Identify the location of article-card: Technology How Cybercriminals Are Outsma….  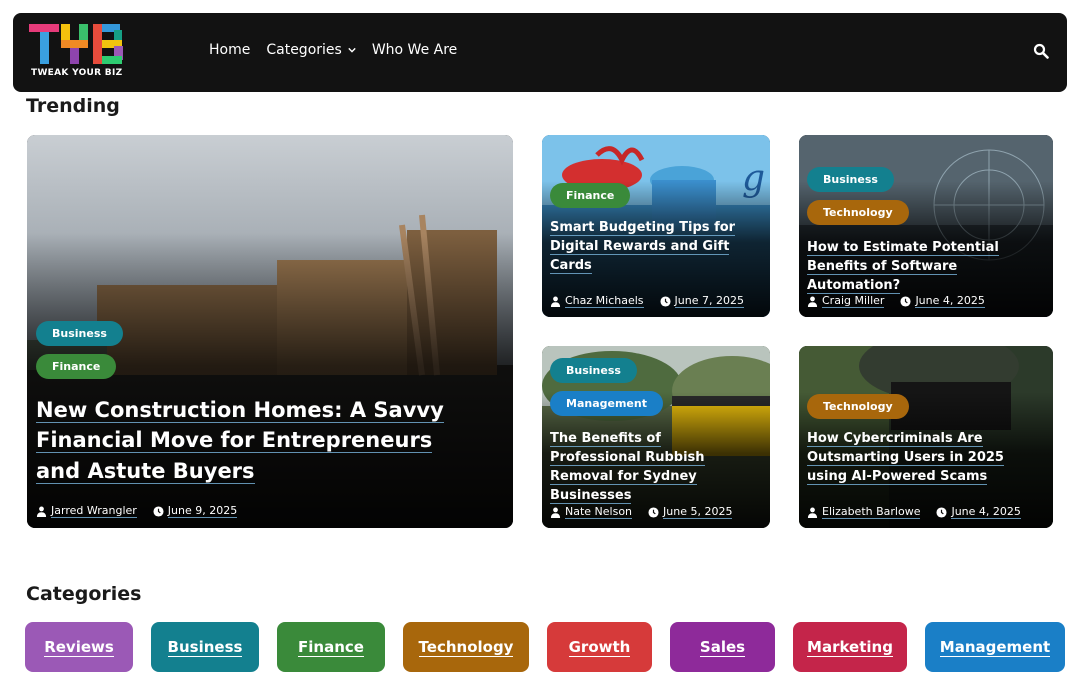
(926, 437).